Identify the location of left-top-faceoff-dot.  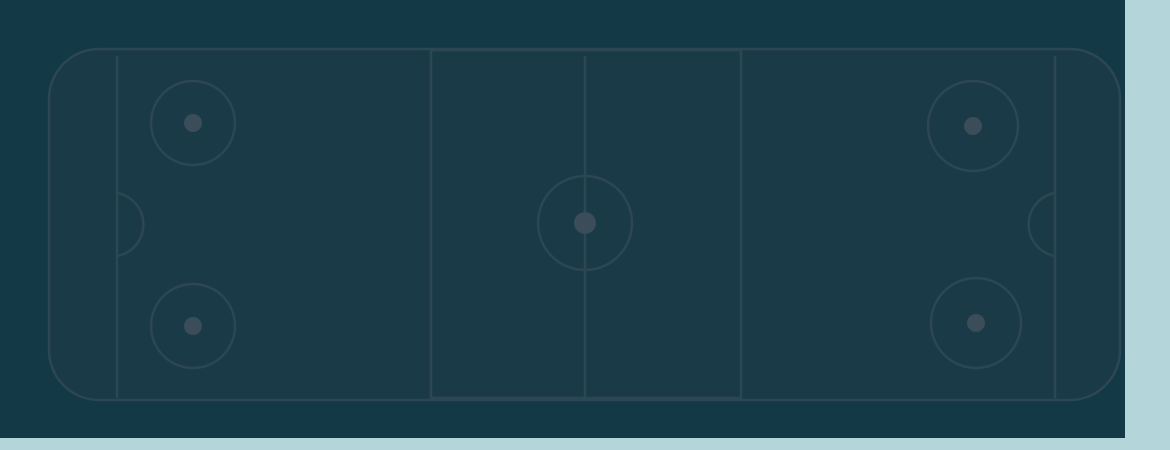
(193, 123).